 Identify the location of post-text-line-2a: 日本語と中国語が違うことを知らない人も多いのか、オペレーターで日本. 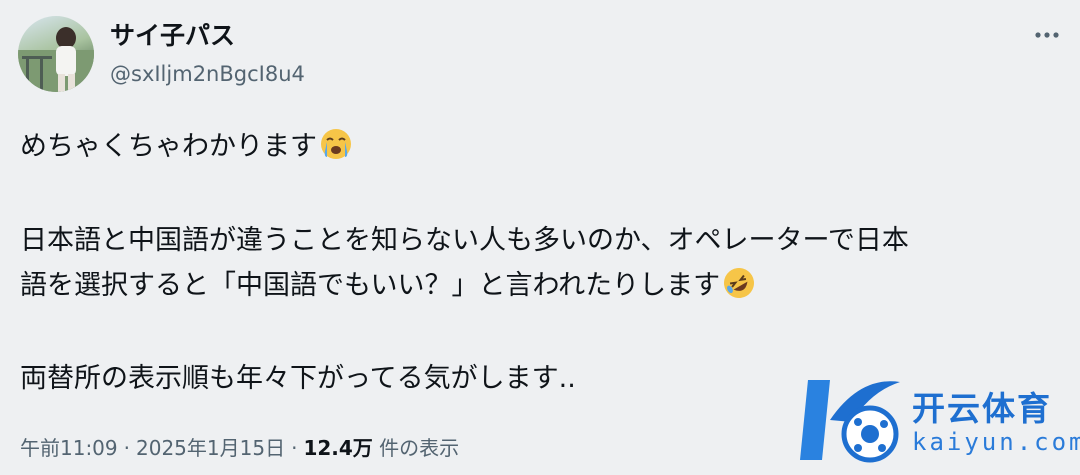
(464, 240).